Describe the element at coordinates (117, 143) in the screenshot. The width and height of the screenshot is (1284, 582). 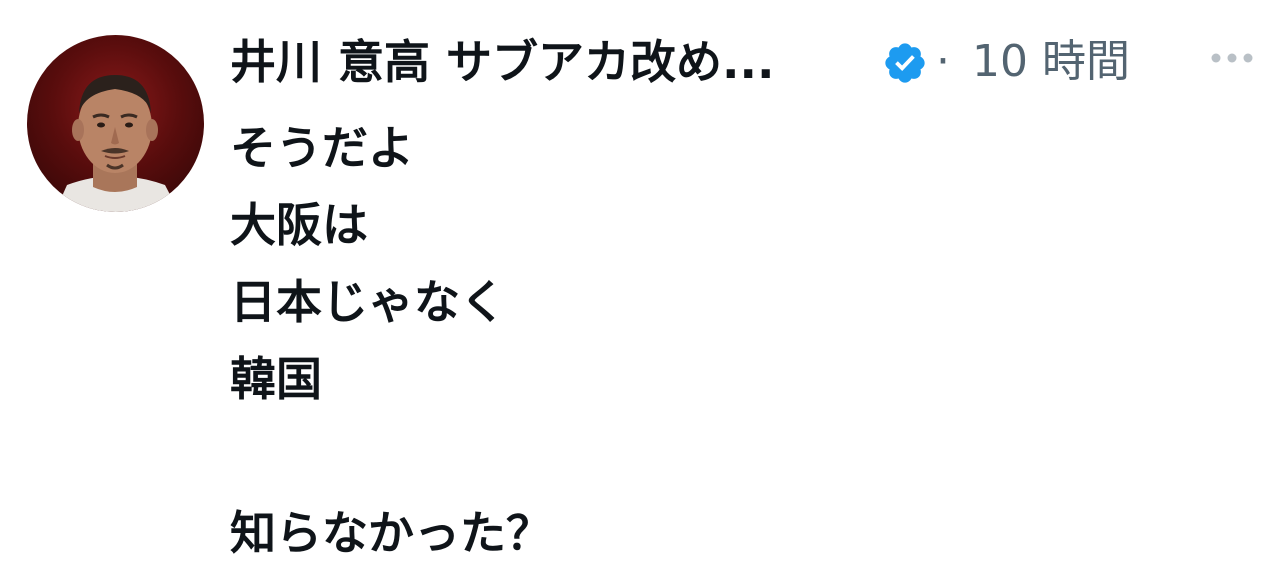
I see `avatar-portrait-icon` at that location.